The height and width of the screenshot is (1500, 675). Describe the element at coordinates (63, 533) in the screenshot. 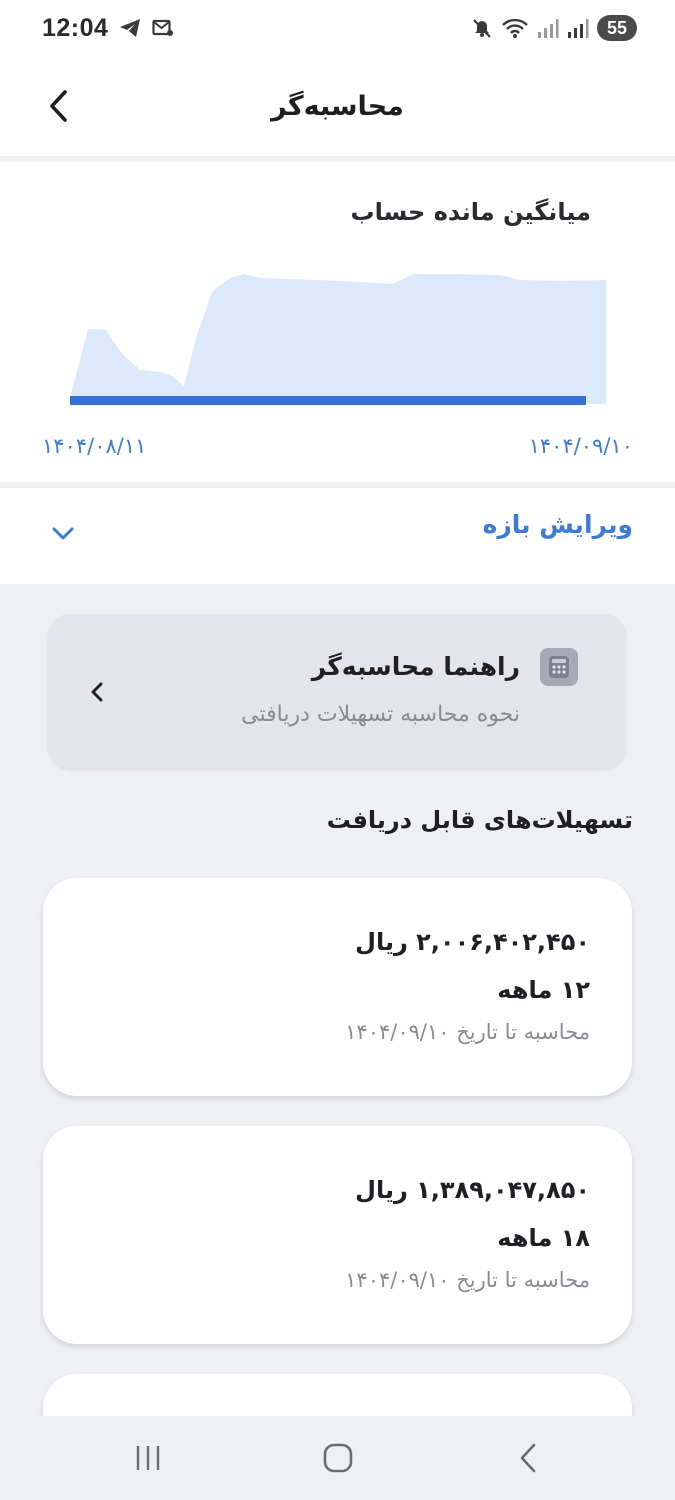

I see `chevron-down-icon` at that location.